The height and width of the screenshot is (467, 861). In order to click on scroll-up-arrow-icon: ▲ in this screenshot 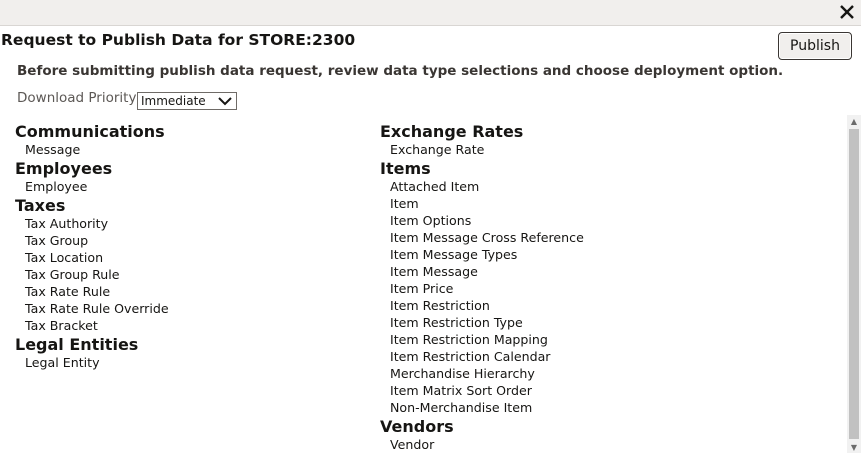, I will do `click(854, 121)`.